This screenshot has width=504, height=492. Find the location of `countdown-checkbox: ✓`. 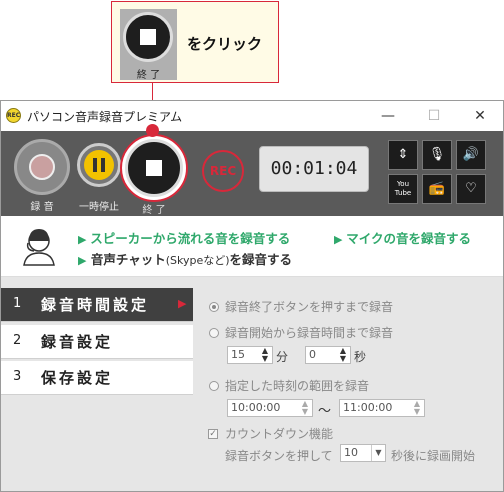

countdown-checkbox: ✓ is located at coordinates (213, 434).